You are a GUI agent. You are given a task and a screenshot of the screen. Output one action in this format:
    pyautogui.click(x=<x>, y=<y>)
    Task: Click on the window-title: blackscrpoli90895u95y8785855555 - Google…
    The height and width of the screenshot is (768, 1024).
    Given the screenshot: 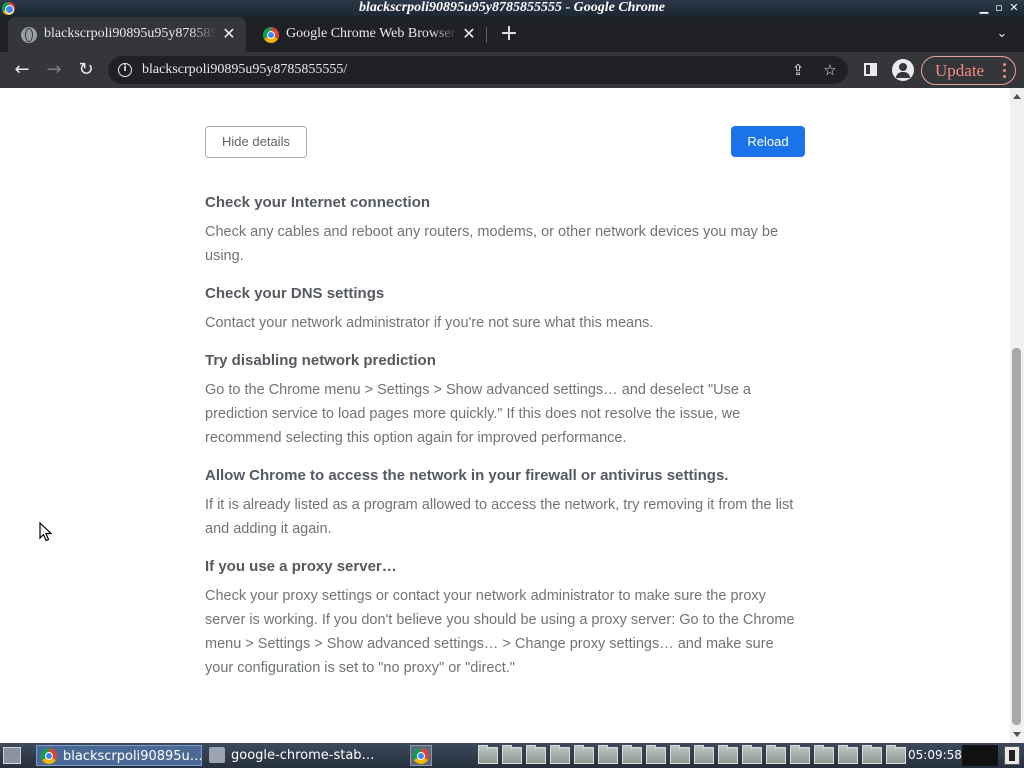 What is the action you would take?
    pyautogui.click(x=512, y=7)
    